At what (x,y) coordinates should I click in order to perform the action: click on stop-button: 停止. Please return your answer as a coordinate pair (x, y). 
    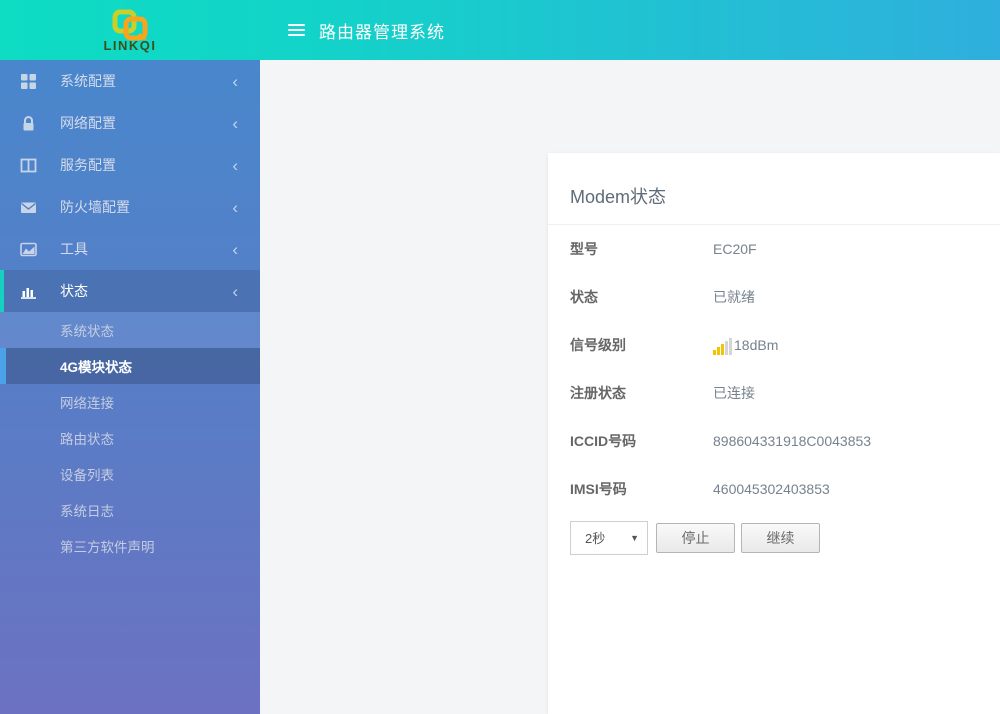
    Looking at the image, I should click on (695, 538).